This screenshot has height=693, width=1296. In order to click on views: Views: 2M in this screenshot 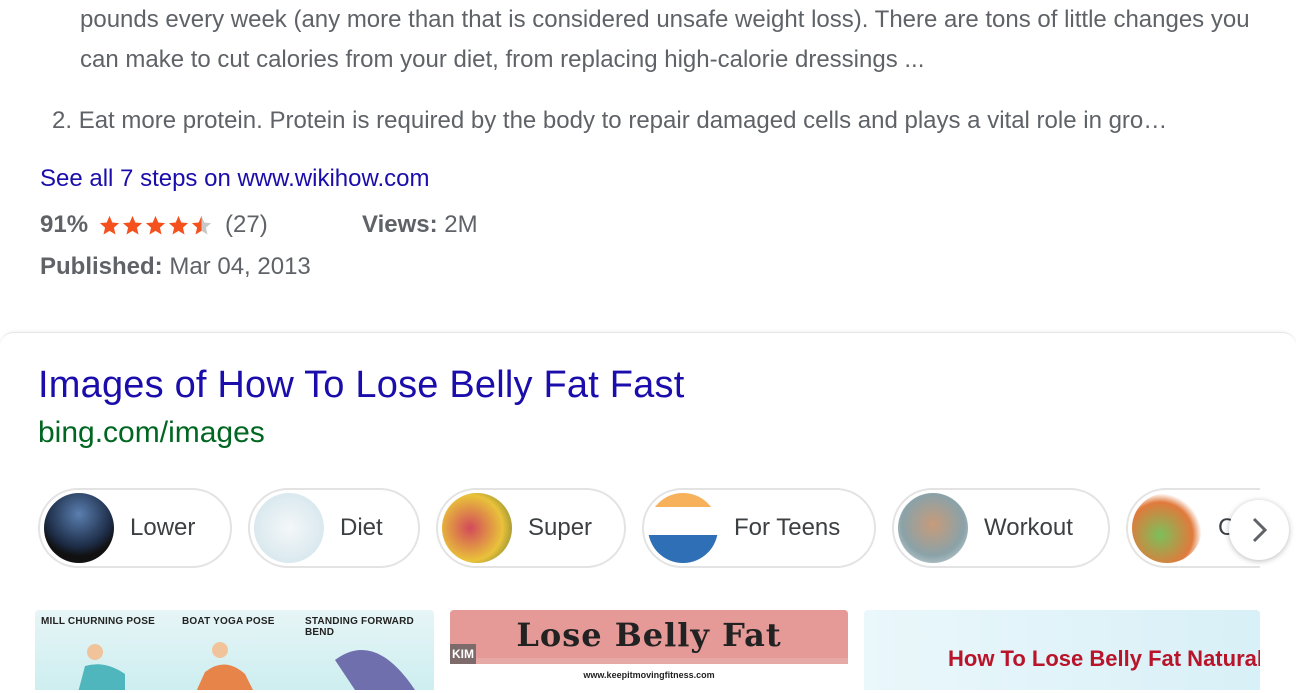, I will do `click(420, 225)`.